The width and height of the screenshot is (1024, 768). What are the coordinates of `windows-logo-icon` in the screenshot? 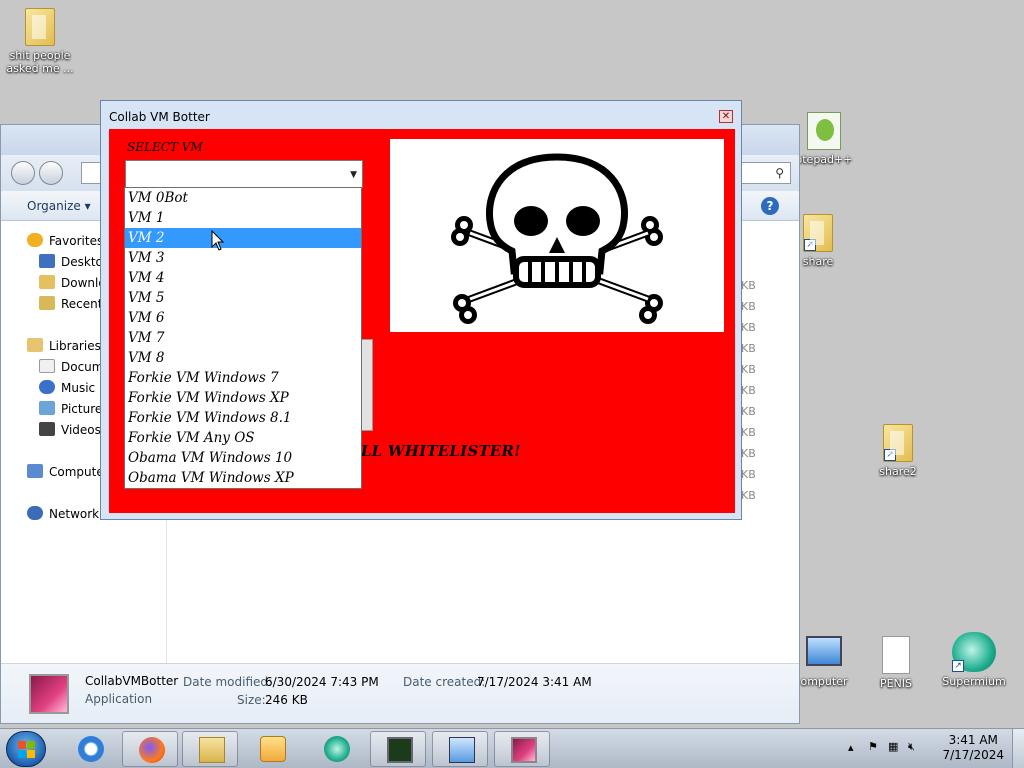 It's located at (27, 750).